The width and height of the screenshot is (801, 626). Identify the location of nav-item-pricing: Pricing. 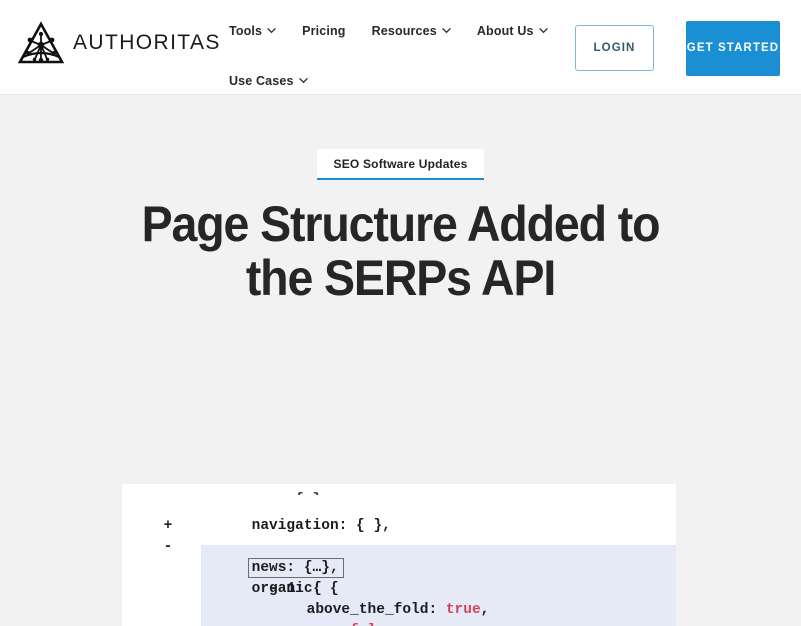
(323, 31).